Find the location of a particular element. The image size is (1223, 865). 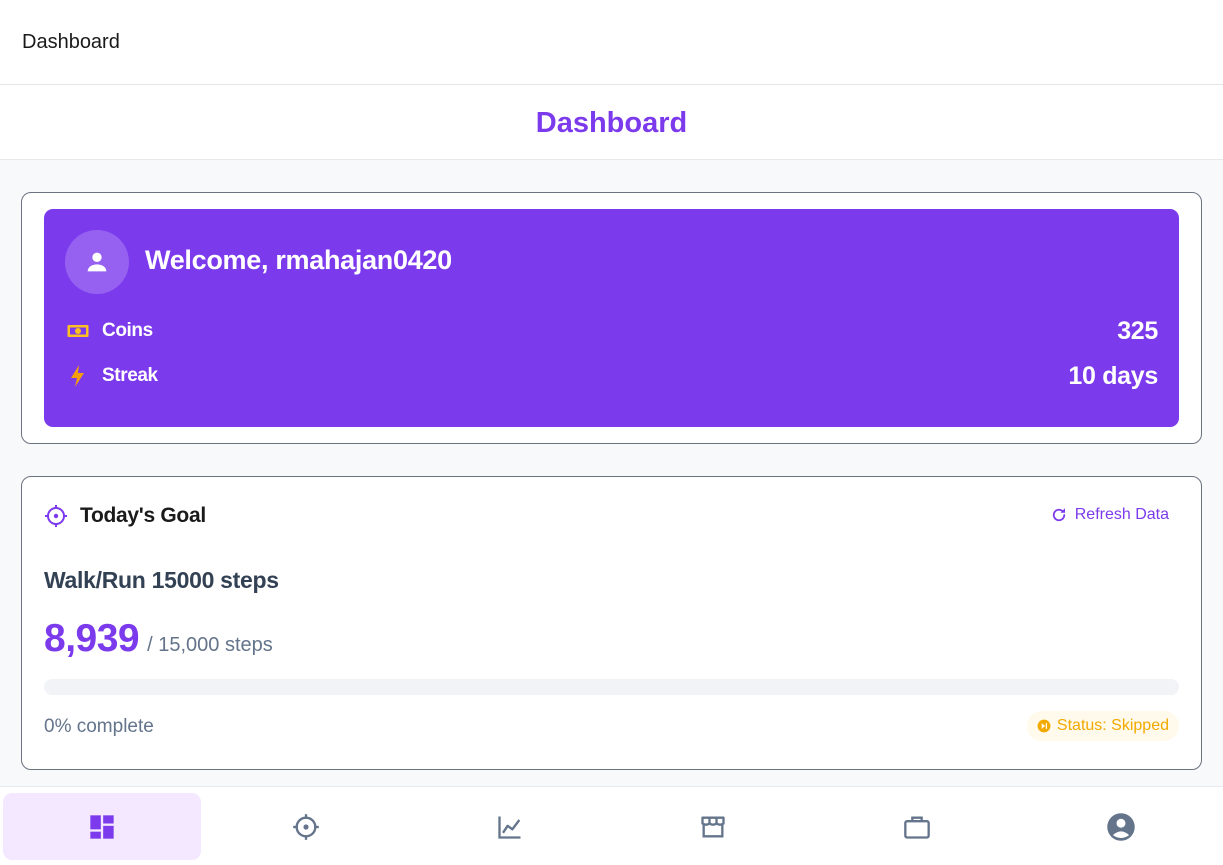

avatar is located at coordinates (97, 262).